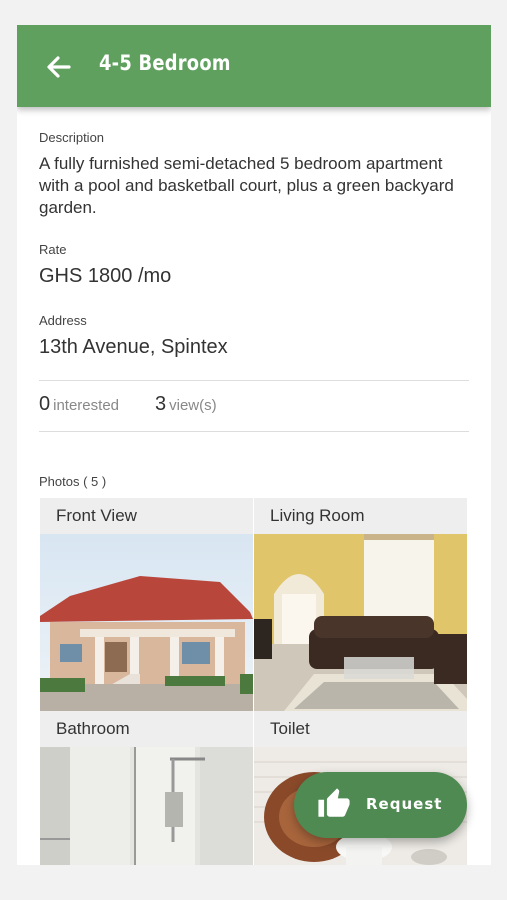 Image resolution: width=507 pixels, height=900 pixels. Describe the element at coordinates (165, 63) in the screenshot. I see `page-title: 4-5 Bedroom` at that location.